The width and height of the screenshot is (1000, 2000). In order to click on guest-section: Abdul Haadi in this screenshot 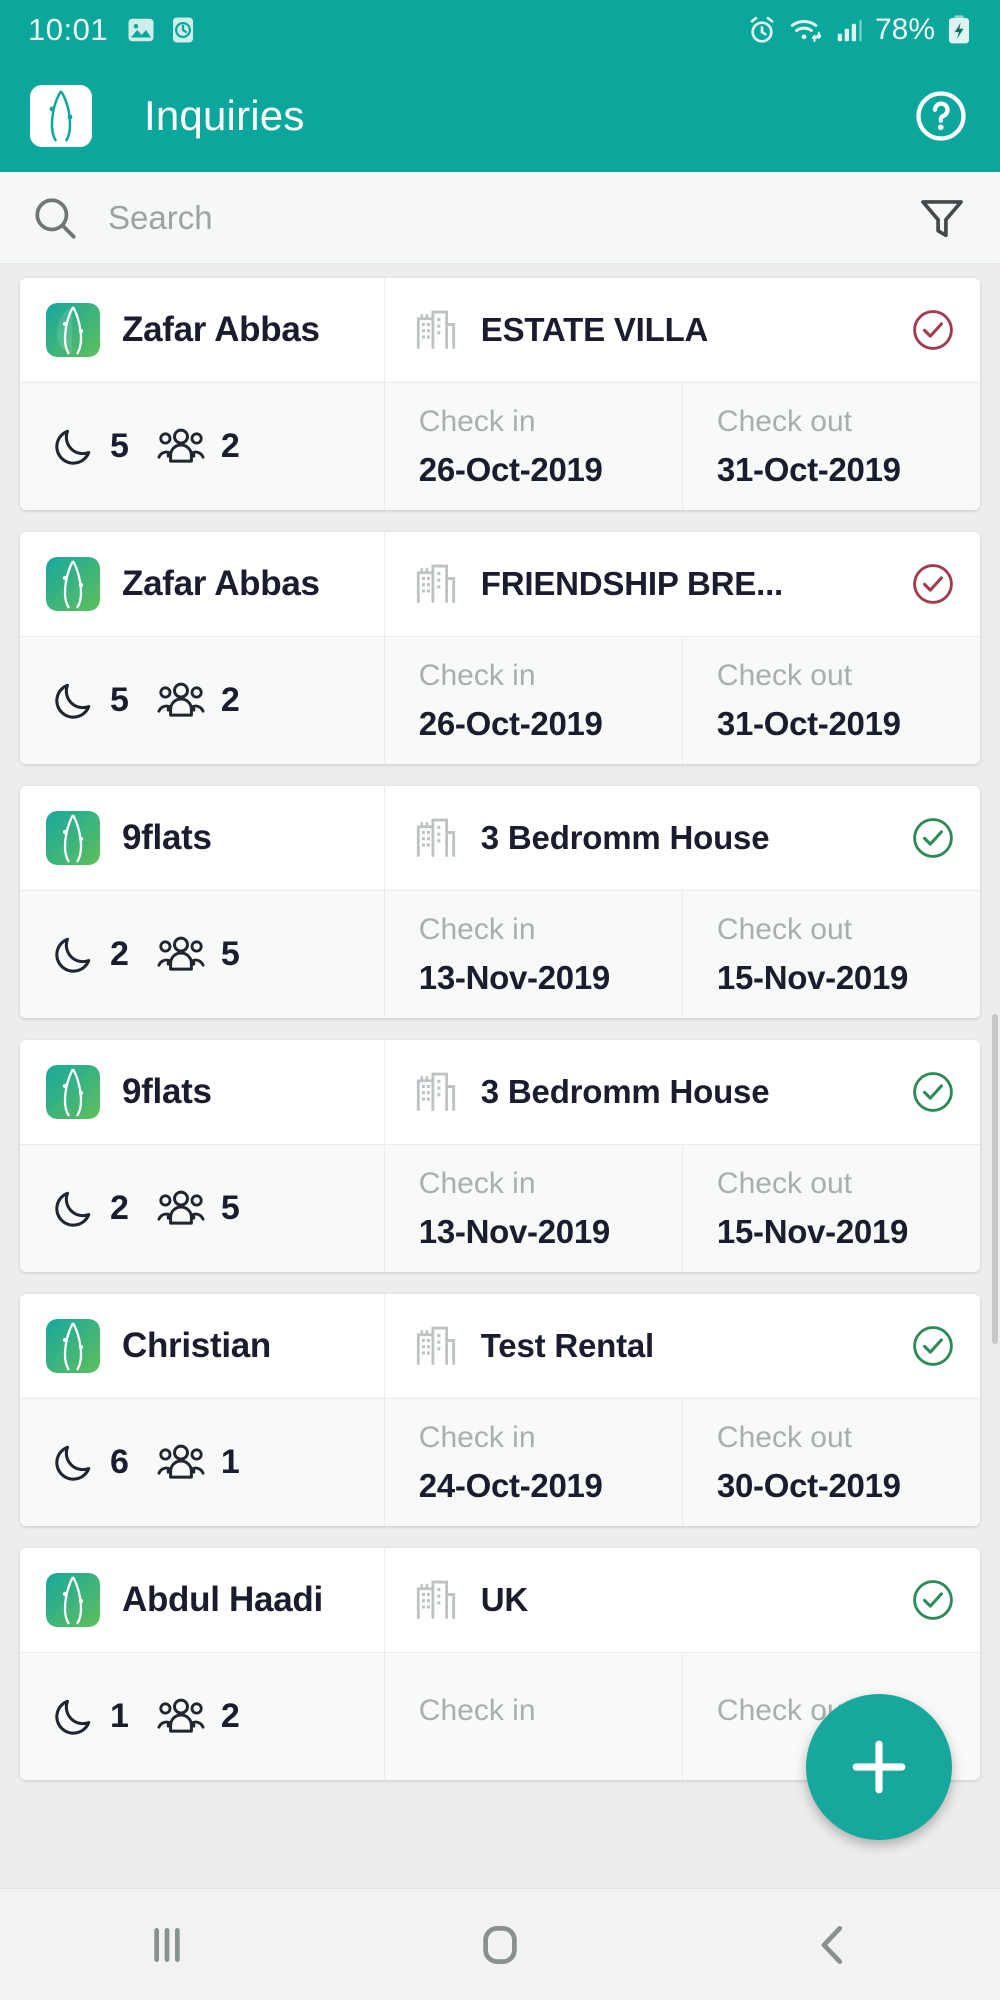, I will do `click(202, 1600)`.